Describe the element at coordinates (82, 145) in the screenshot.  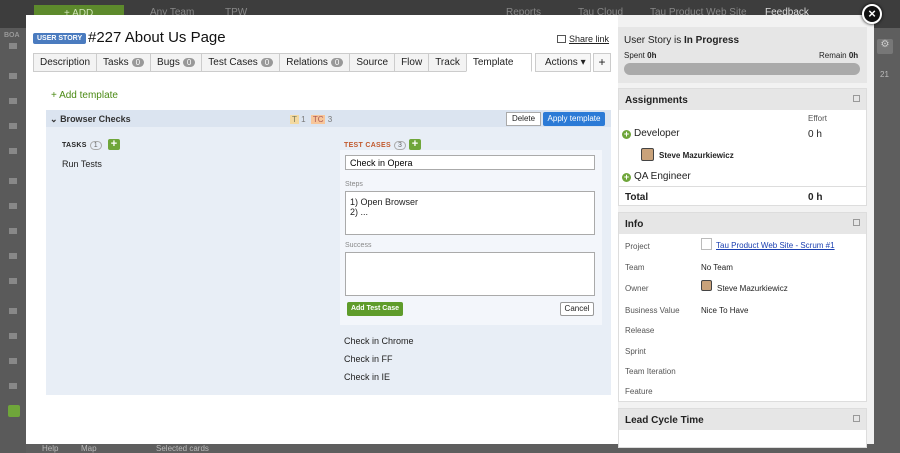
I see `tasks-heading: TASKS 1` at that location.